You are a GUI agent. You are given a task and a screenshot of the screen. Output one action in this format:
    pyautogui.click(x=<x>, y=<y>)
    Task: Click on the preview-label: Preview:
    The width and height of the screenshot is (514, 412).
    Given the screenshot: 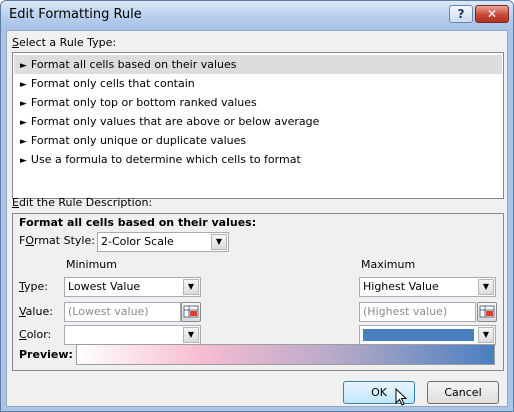 What is the action you would take?
    pyautogui.click(x=46, y=354)
    